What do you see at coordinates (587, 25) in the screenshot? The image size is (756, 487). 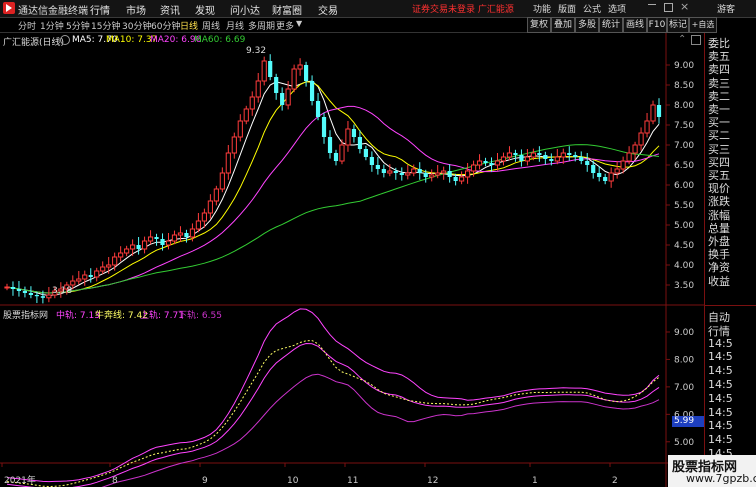 I see `multi-stock-button: 多股` at bounding box center [587, 25].